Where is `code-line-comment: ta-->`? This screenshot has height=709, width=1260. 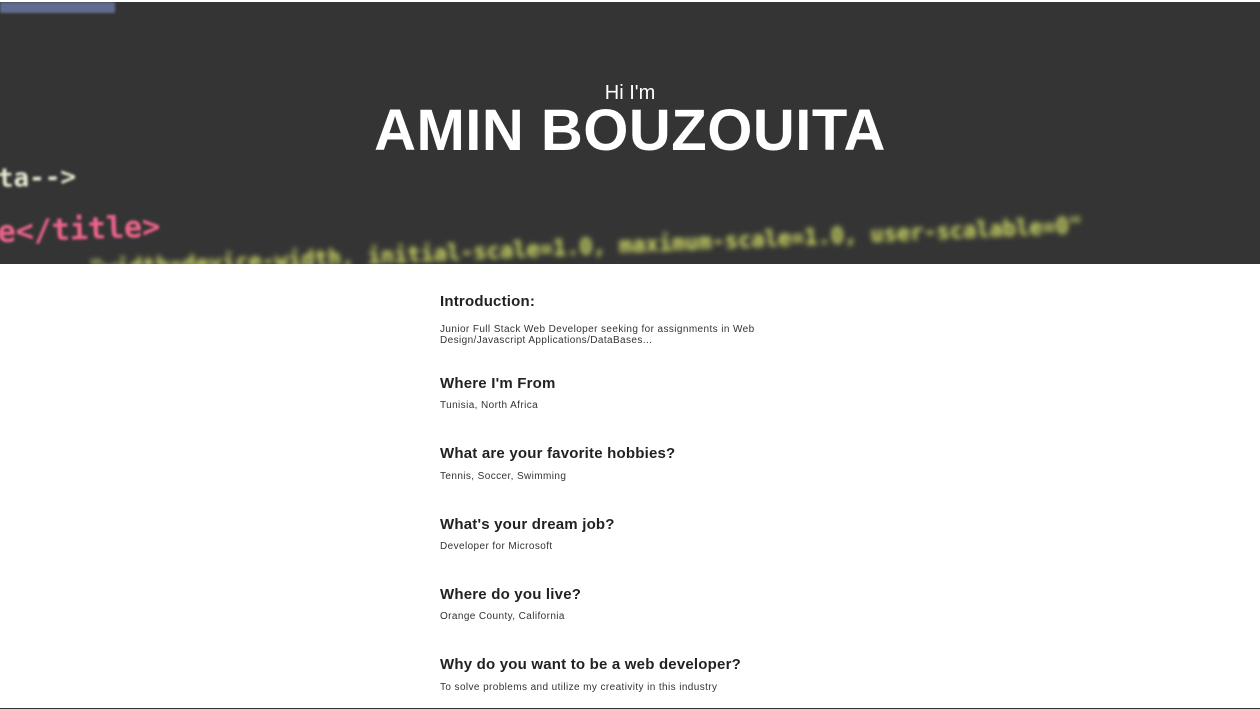
code-line-comment: ta--> is located at coordinates (38, 178).